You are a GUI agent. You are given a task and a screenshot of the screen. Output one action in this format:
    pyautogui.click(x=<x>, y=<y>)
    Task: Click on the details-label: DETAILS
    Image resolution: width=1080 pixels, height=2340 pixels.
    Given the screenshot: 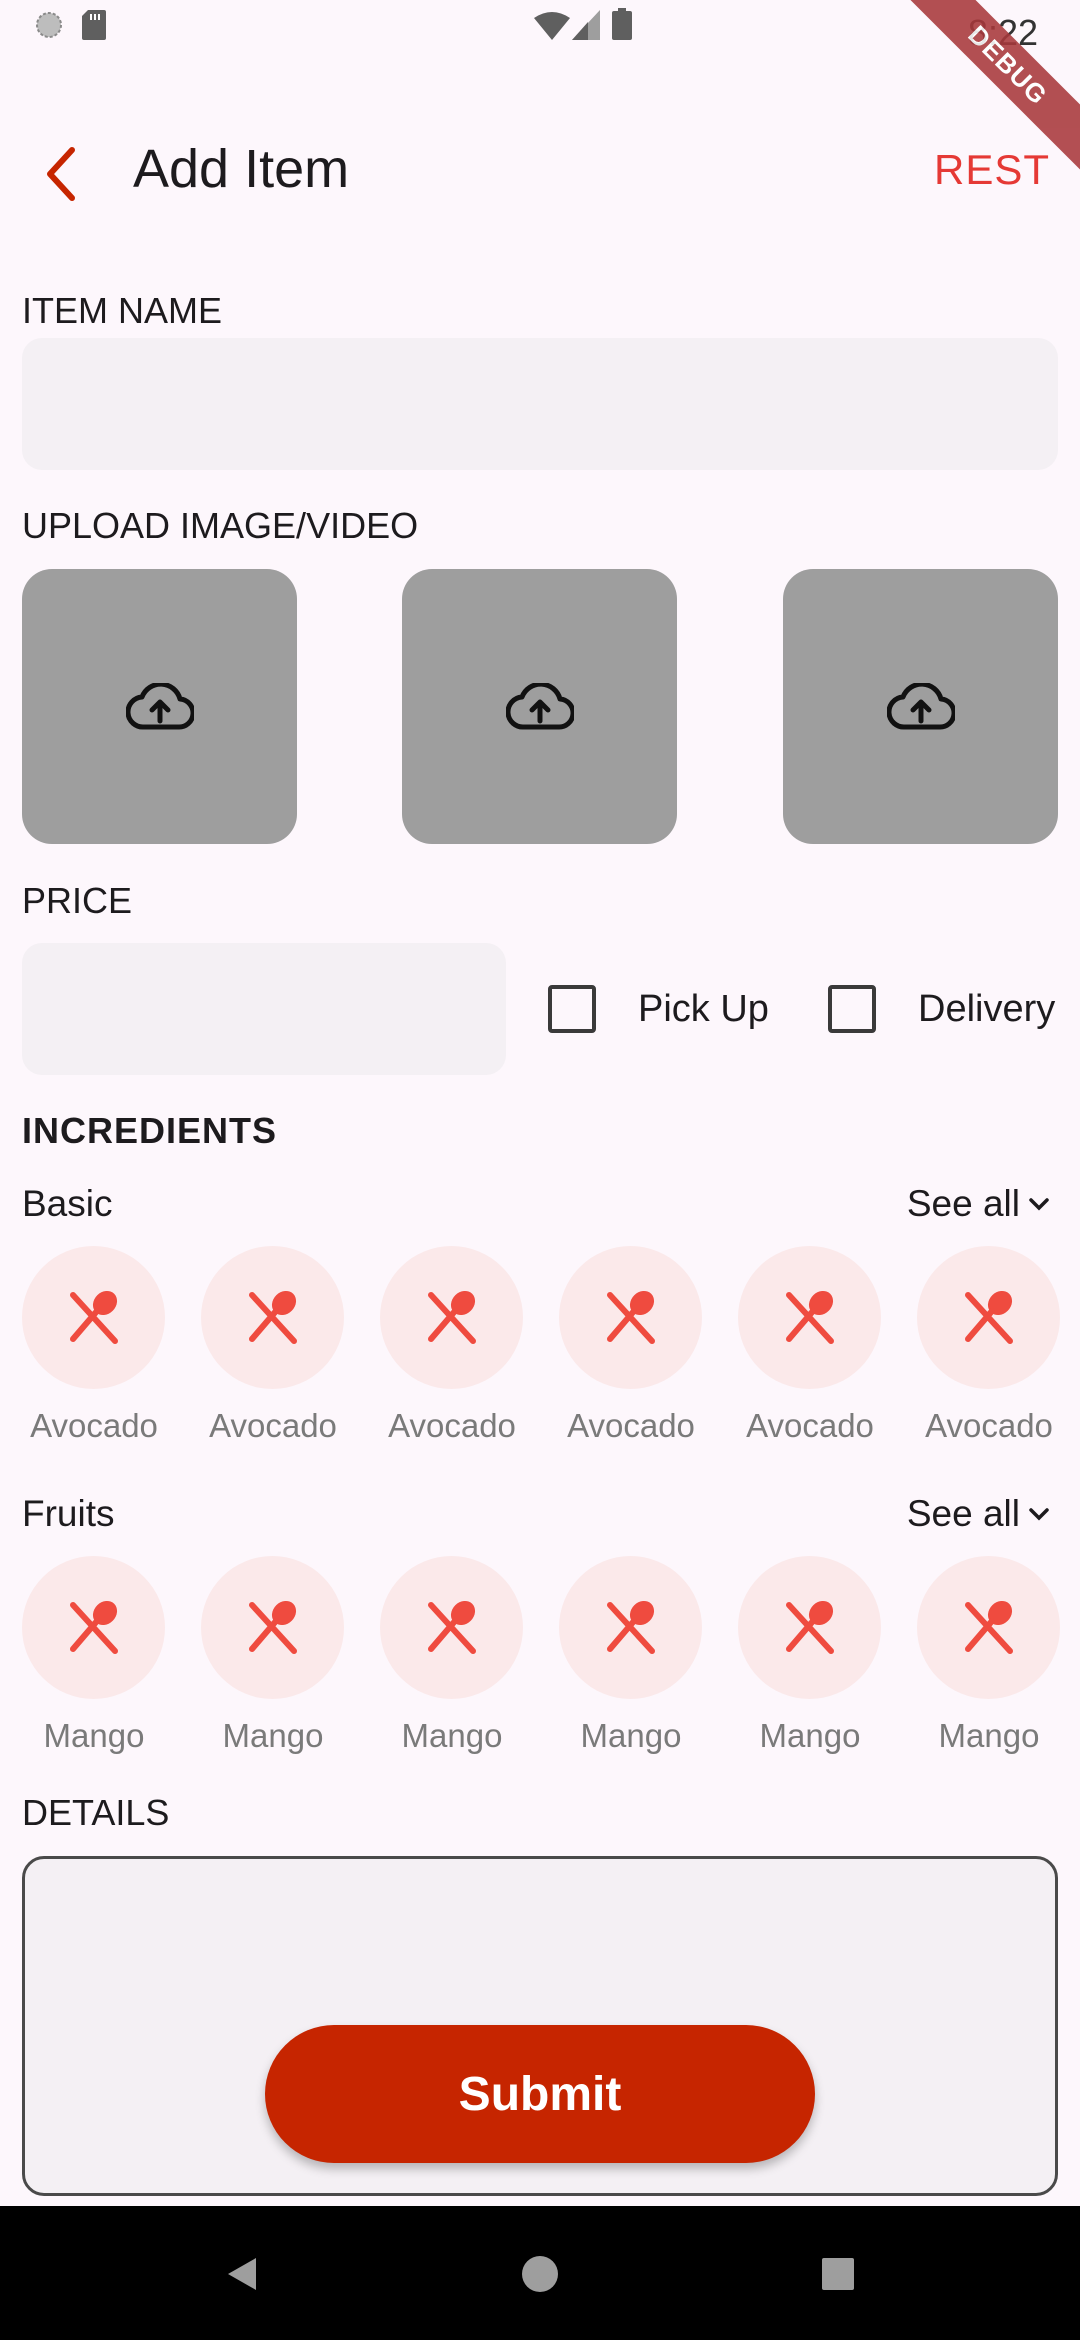 What is the action you would take?
    pyautogui.click(x=96, y=1812)
    